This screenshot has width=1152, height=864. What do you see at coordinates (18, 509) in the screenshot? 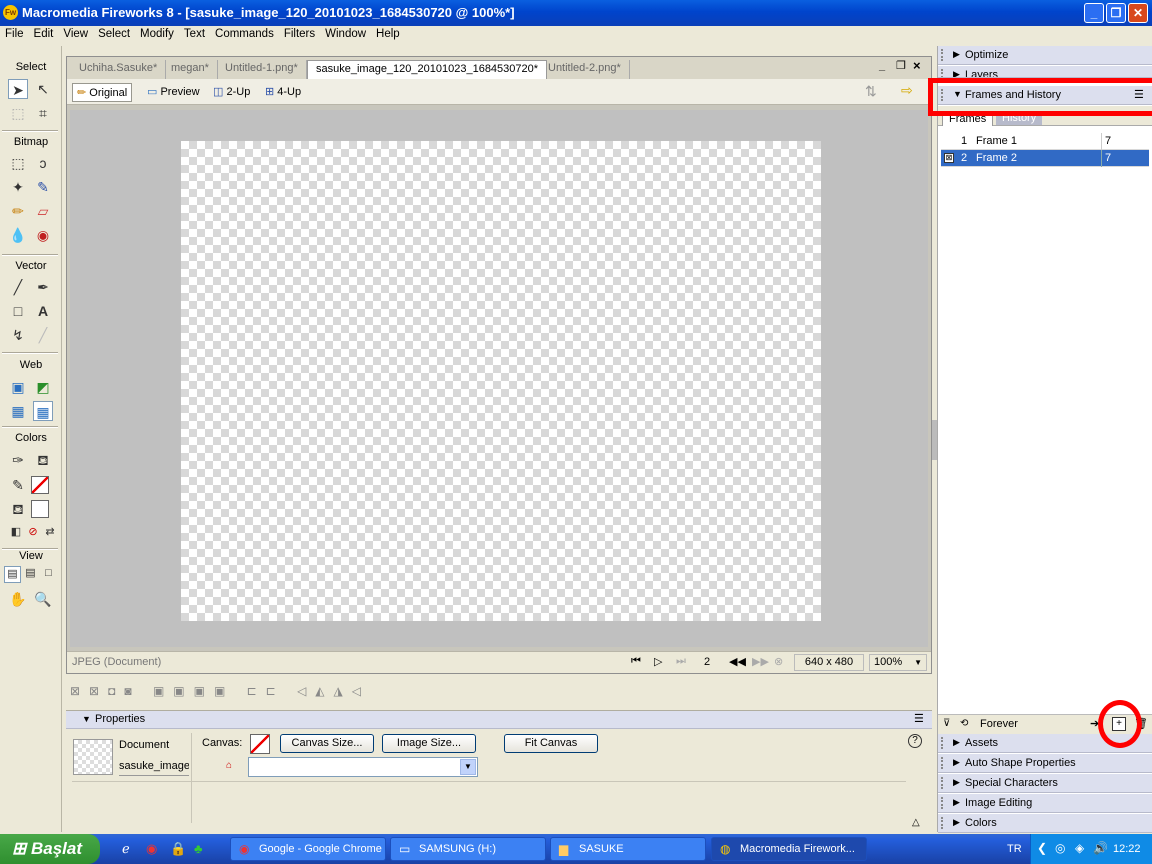
I see `fill-color-icon: ⛾` at bounding box center [18, 509].